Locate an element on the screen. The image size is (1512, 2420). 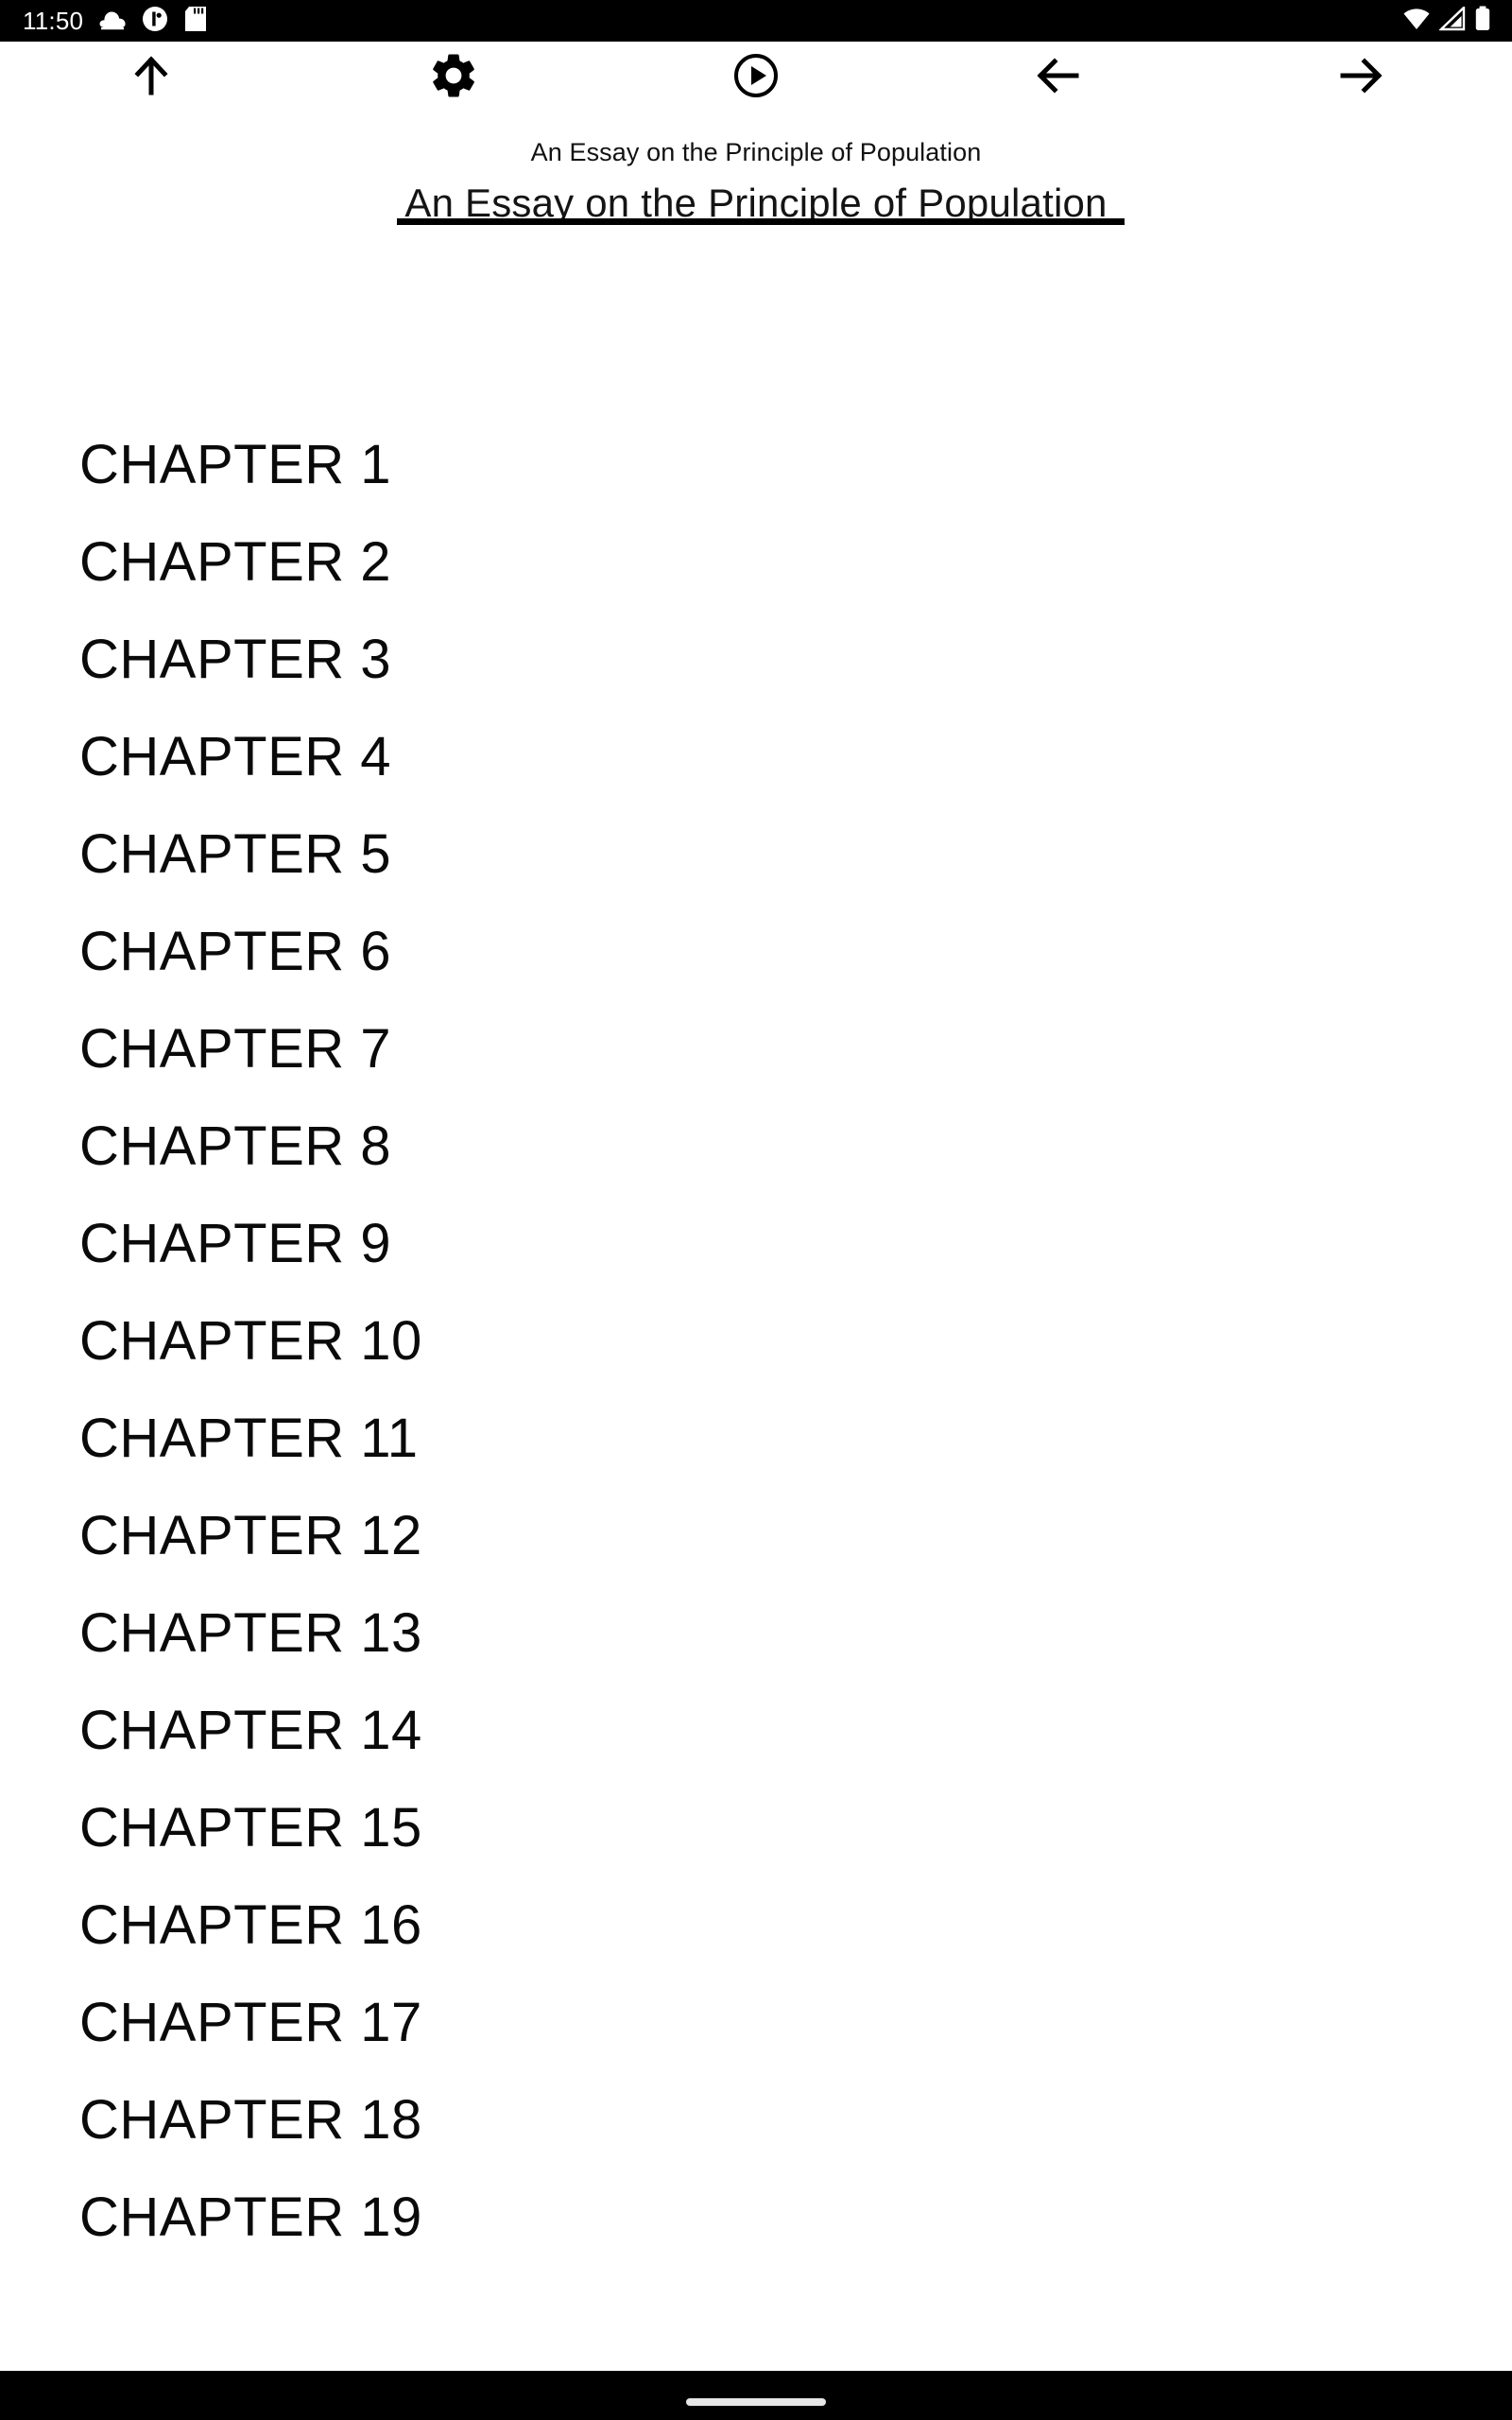
sd-card-icon is located at coordinates (195, 22).